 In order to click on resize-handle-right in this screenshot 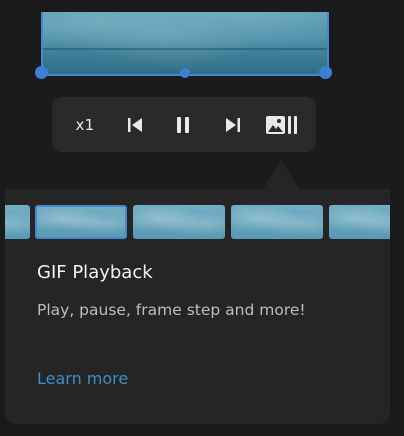, I will do `click(325, 72)`.